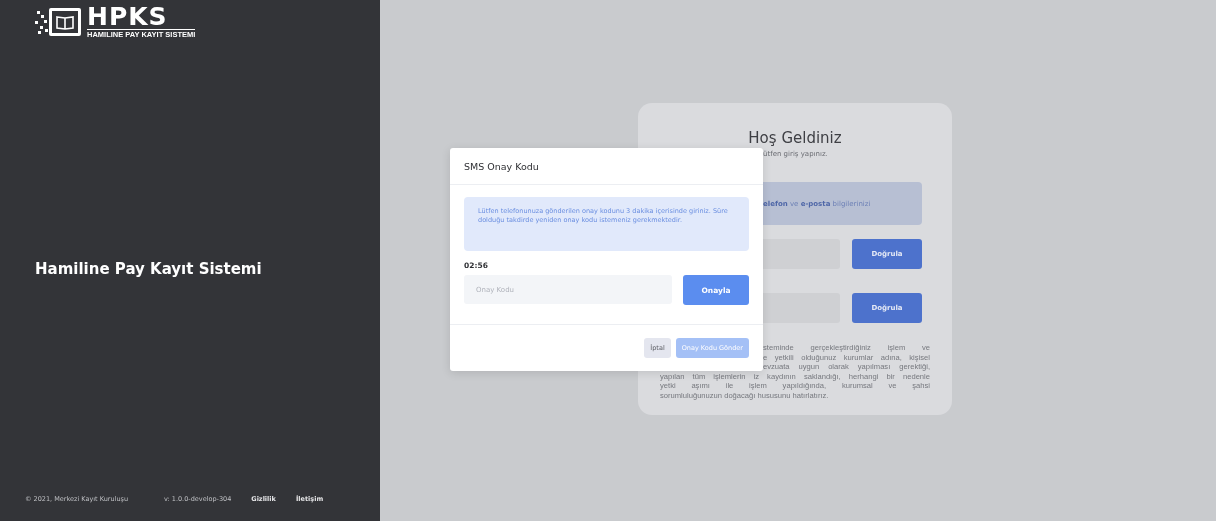 The height and width of the screenshot is (521, 1216). What do you see at coordinates (149, 269) in the screenshot?
I see `brand-title: Hamiline Pay Kayıt Sistemi` at bounding box center [149, 269].